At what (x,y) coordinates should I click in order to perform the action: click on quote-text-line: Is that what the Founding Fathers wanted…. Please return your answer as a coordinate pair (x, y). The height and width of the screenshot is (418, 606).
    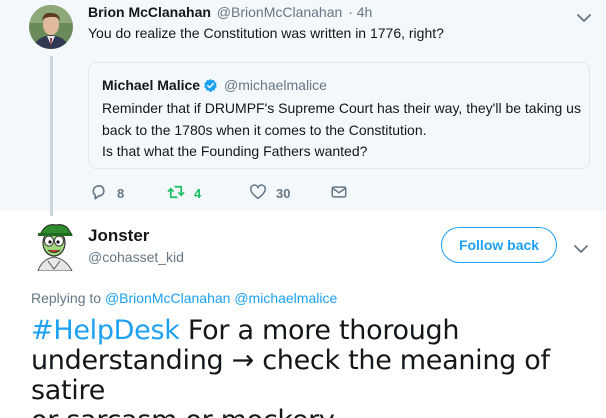
    Looking at the image, I should click on (235, 151).